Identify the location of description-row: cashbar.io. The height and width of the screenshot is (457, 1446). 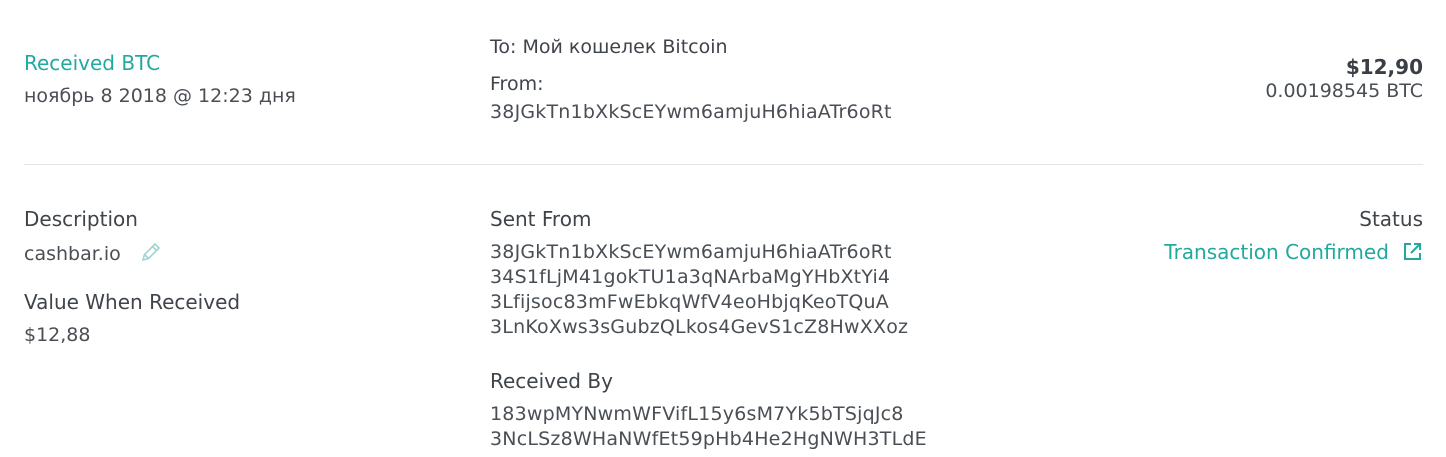
(93, 254).